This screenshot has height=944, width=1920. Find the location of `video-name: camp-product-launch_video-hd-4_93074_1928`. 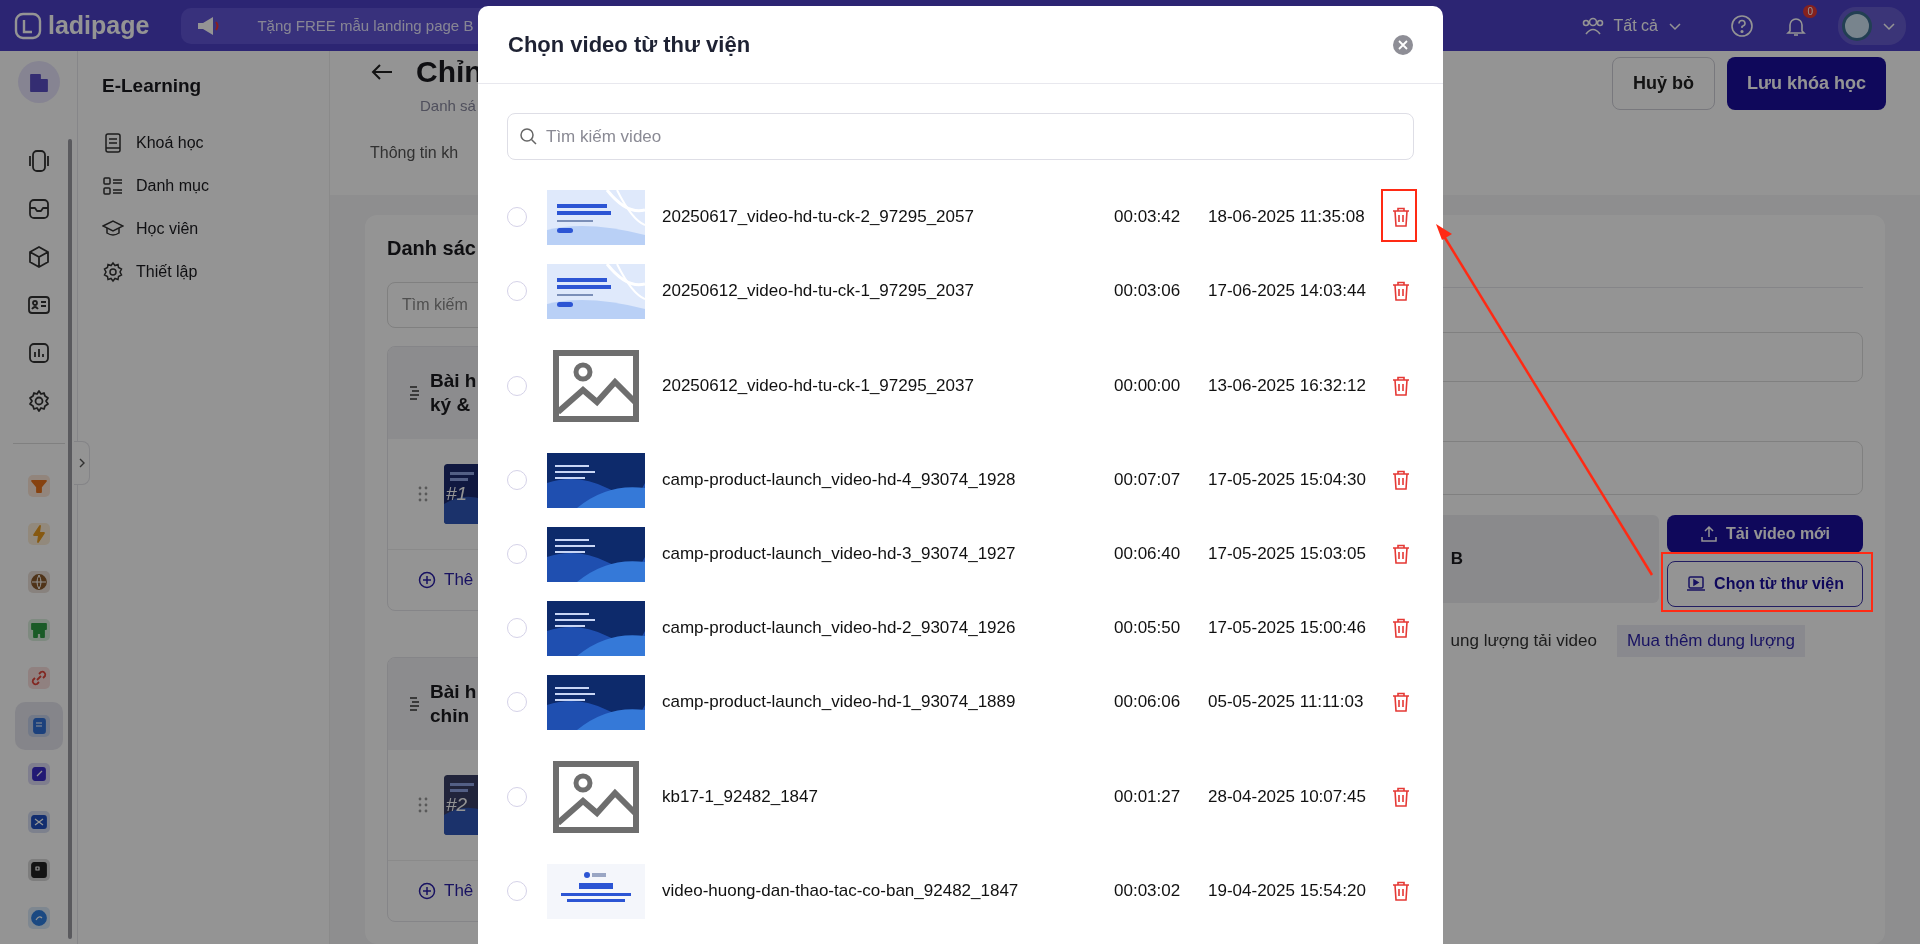

video-name: camp-product-launch_video-hd-4_93074_1928 is located at coordinates (839, 480).